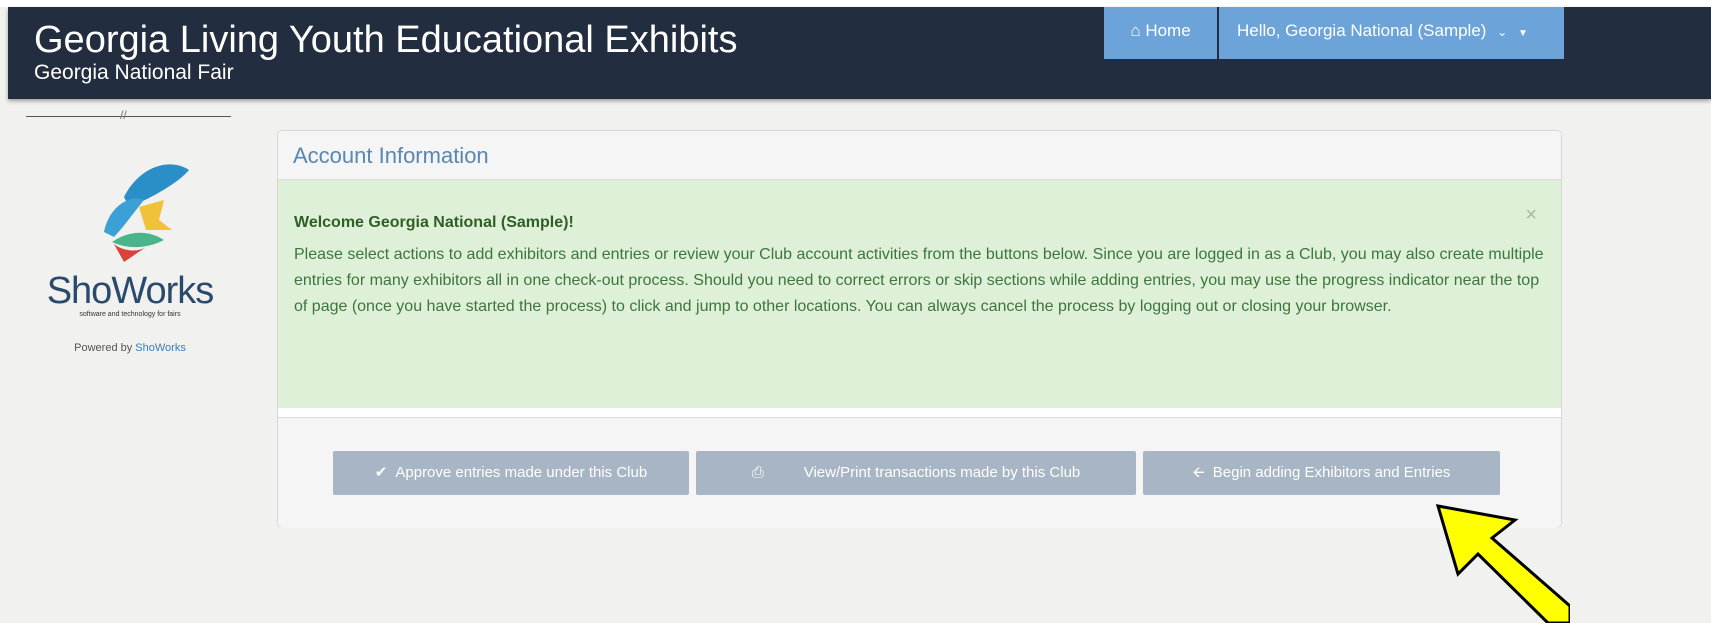  What do you see at coordinates (1331, 472) in the screenshot?
I see `begin-adding-label: Begin adding Exhibitors and Entries` at bounding box center [1331, 472].